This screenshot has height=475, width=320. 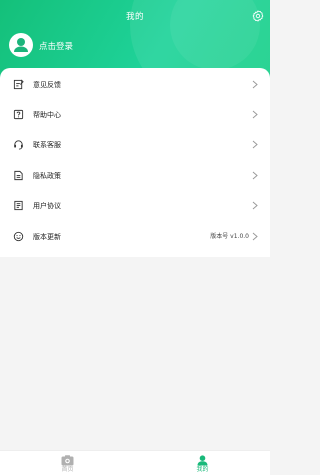 I want to click on home-icon, so click(x=67, y=460).